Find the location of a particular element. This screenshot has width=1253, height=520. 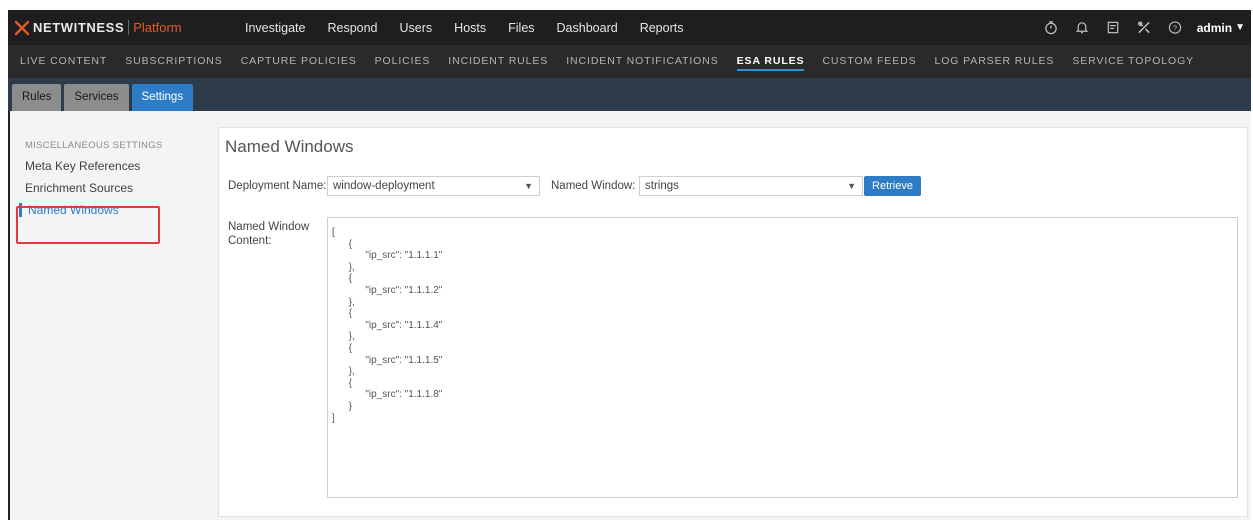

sidebar-item-meta-key-references: Meta Key References is located at coordinates (115, 166).